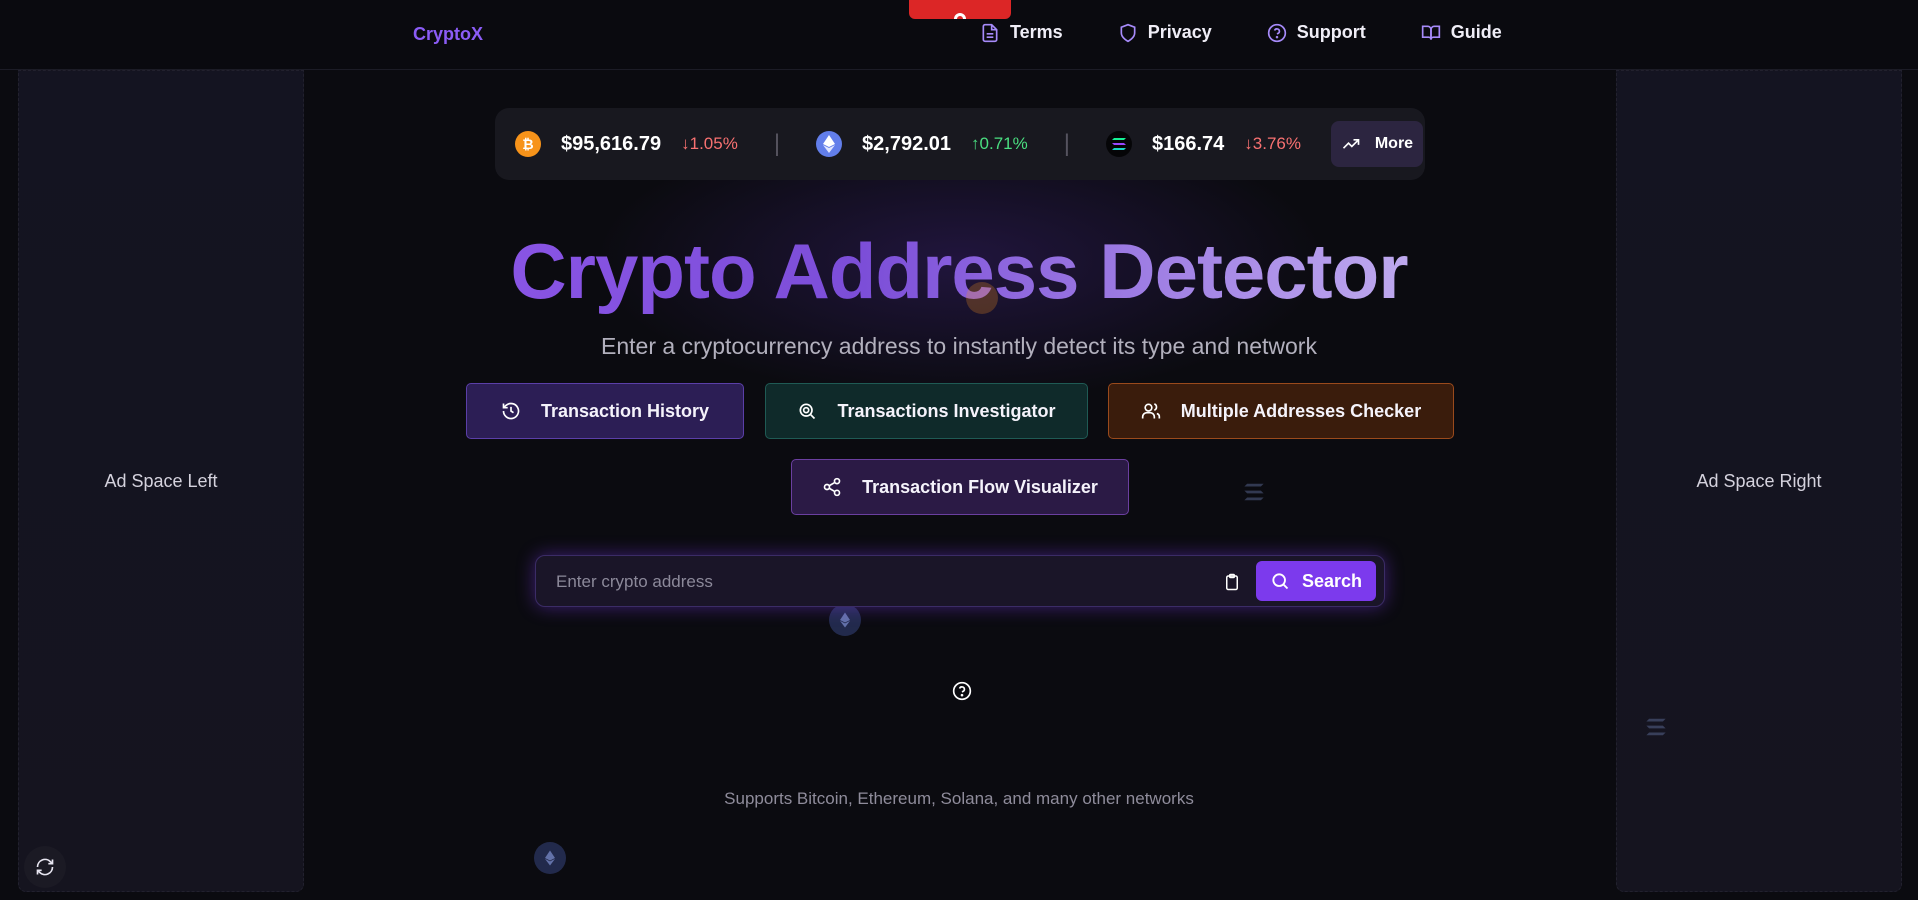 Image resolution: width=1918 pixels, height=900 pixels. What do you see at coordinates (990, 32) in the screenshot?
I see `document-icon` at bounding box center [990, 32].